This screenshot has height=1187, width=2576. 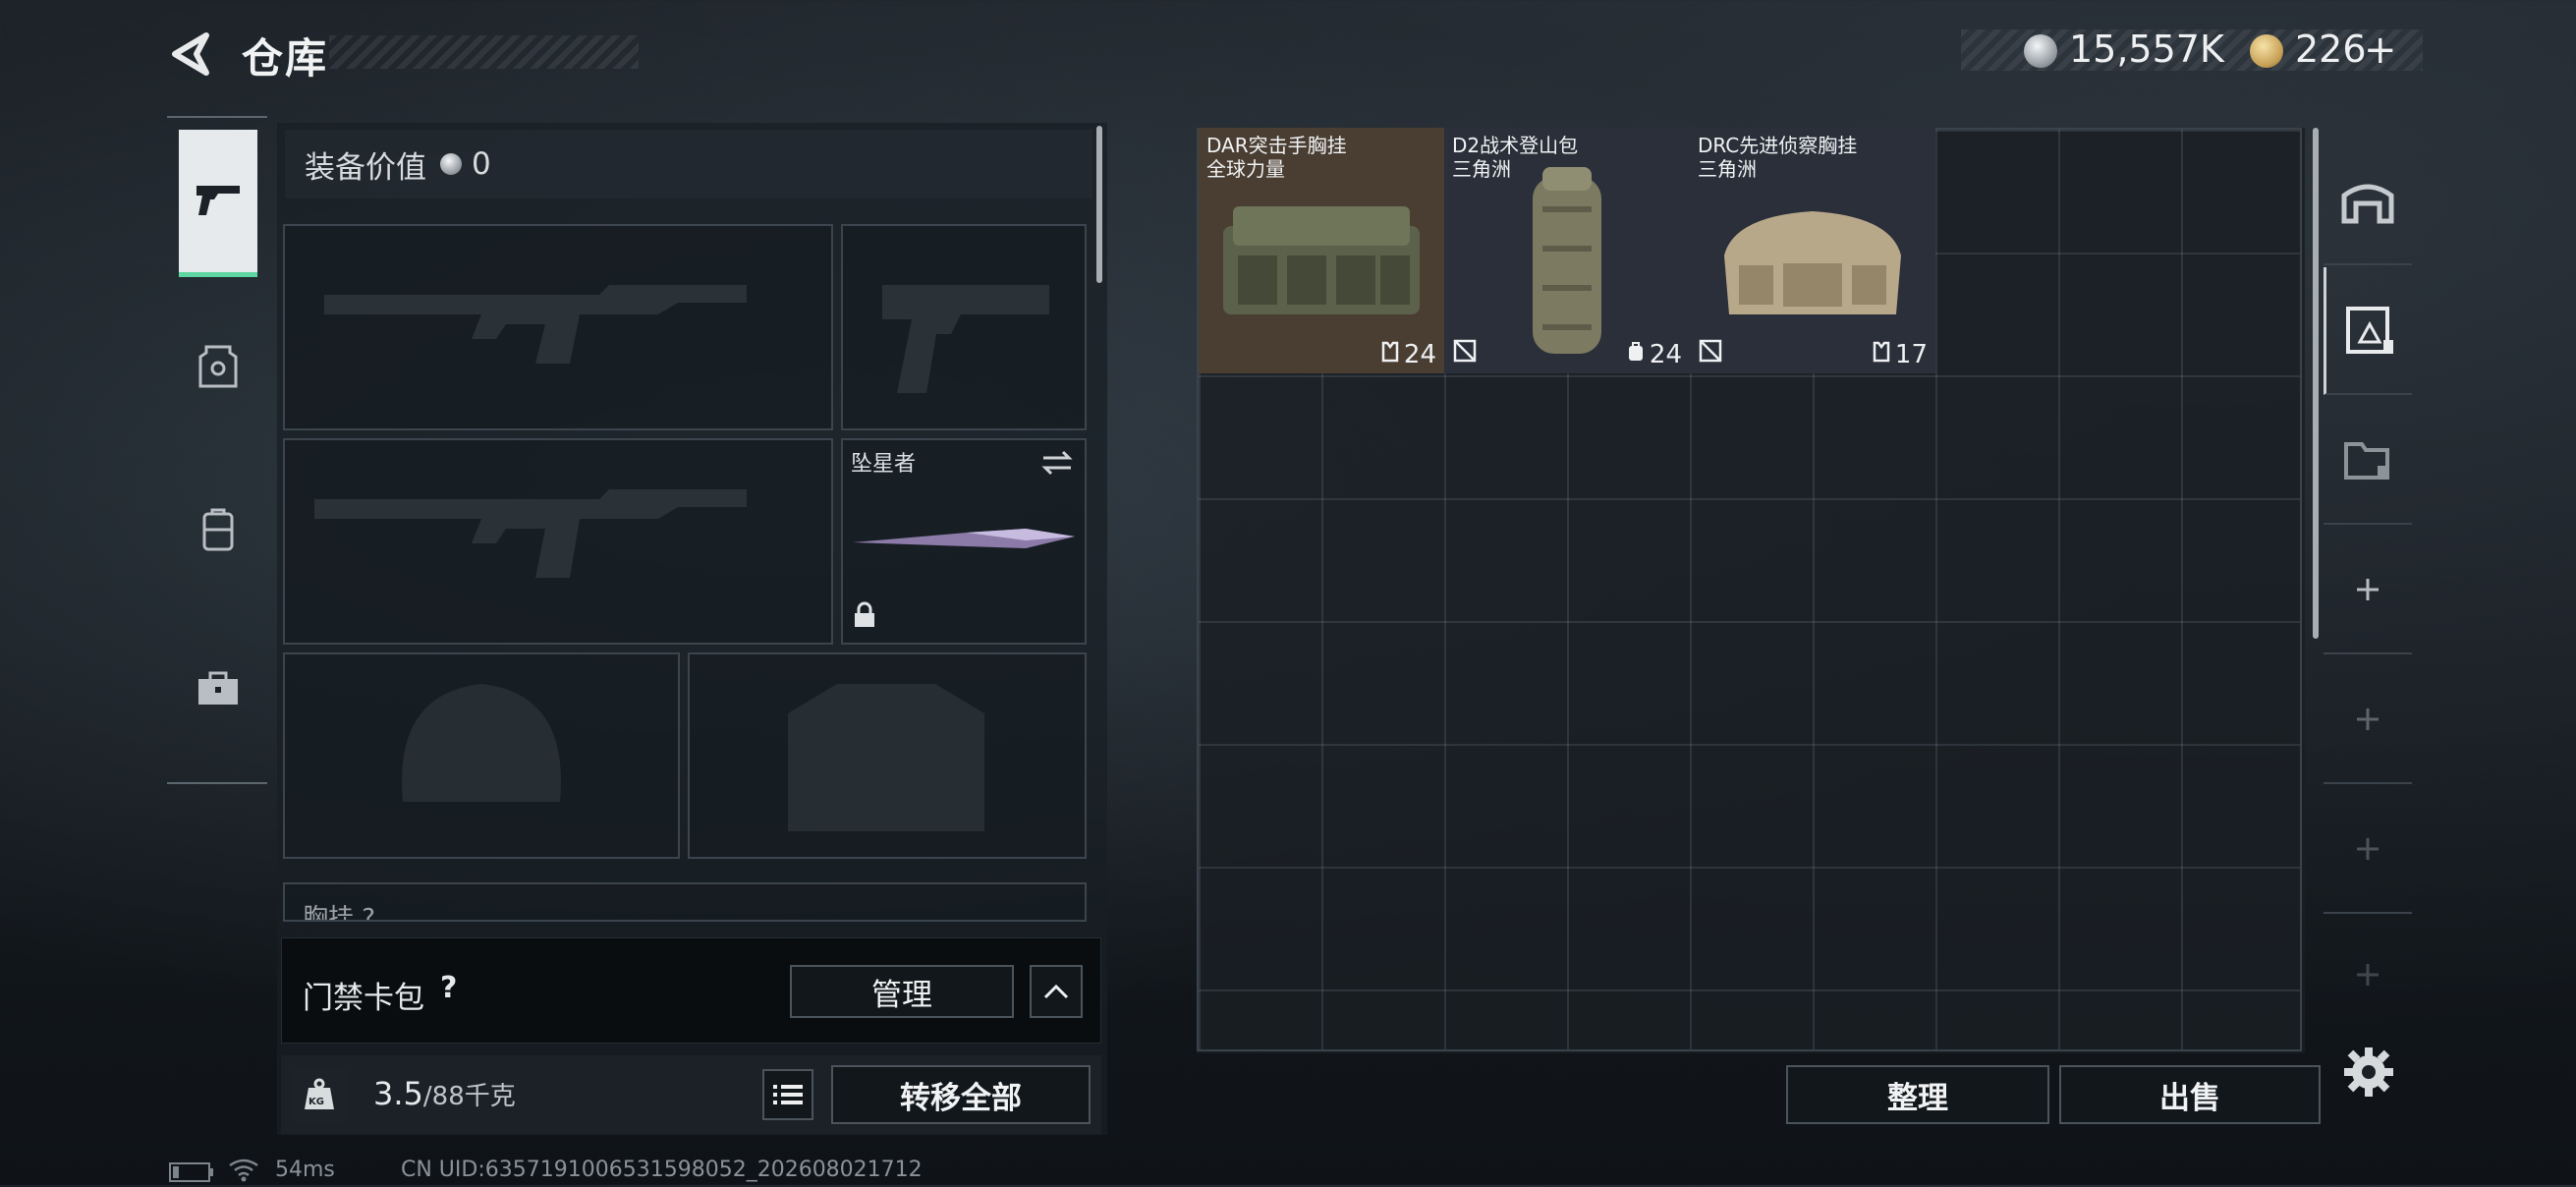 I want to click on chevron-up-icon, so click(x=1056, y=991).